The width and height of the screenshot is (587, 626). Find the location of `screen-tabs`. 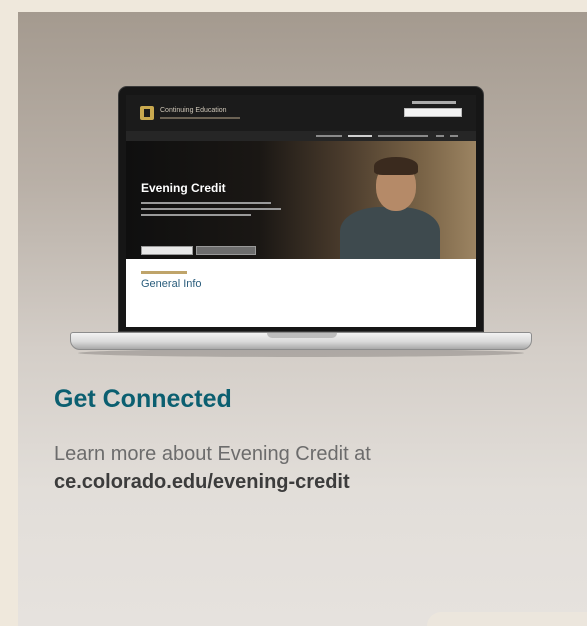

screen-tabs is located at coordinates (198, 251).